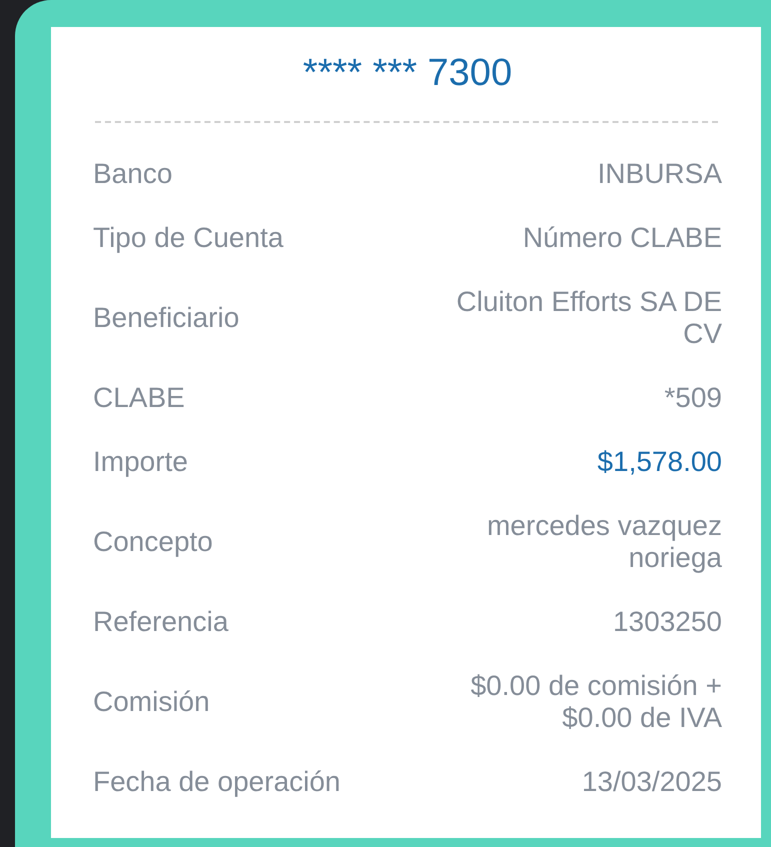  Describe the element at coordinates (166, 318) in the screenshot. I see `field-label: Beneficiario` at that location.